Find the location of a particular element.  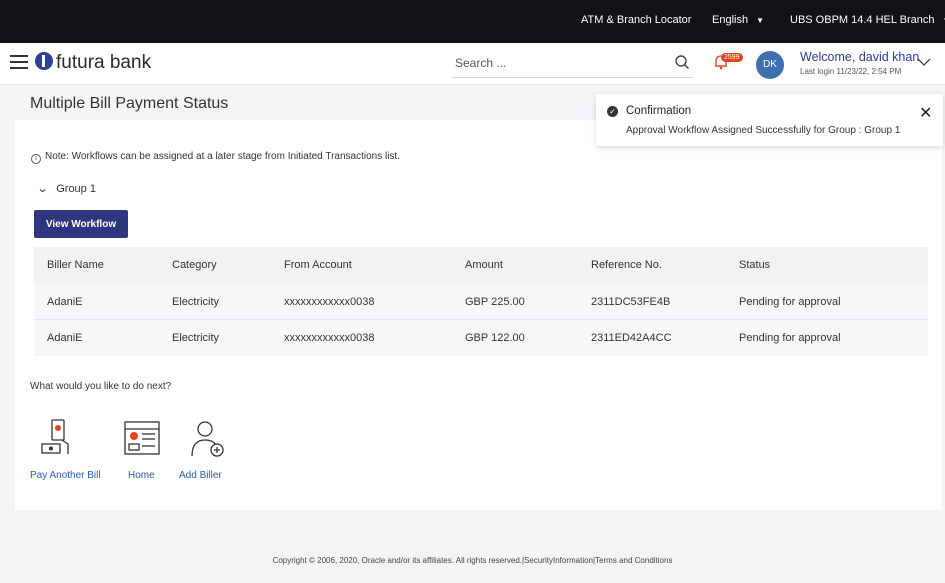

home-action: Home is located at coordinates (142, 449).